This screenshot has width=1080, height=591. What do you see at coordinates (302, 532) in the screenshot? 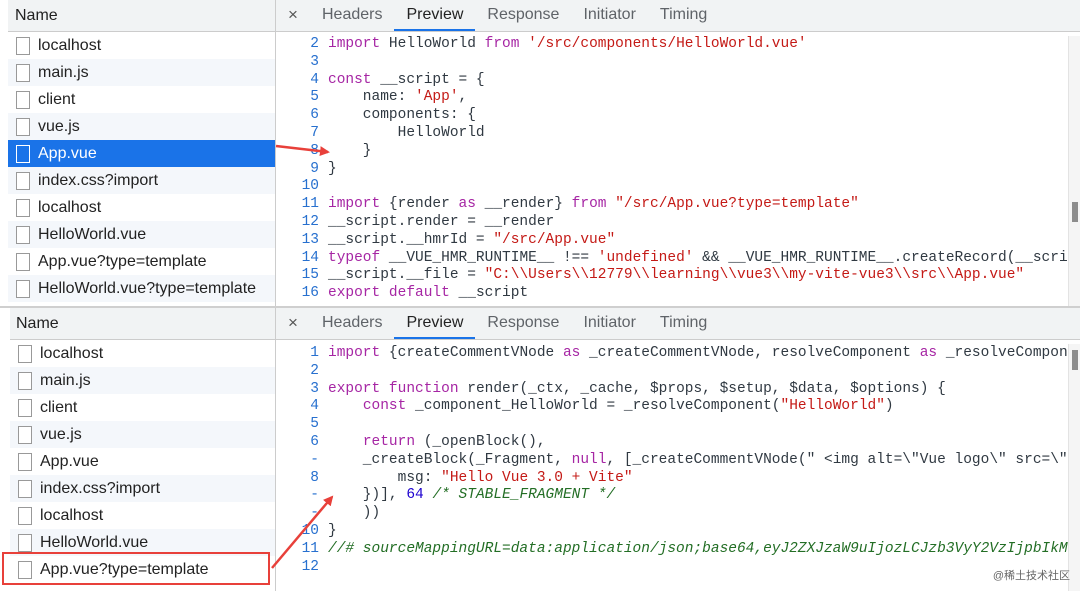
I see `arrow-to-bottom-code` at bounding box center [302, 532].